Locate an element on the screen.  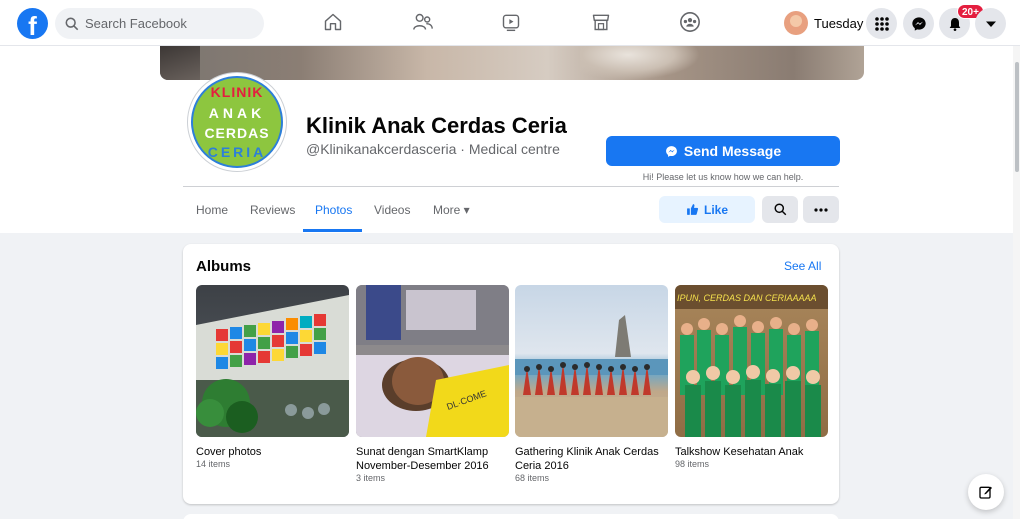
send-message-hint: Hi! Please let us know how we can help. is located at coordinates (723, 177).